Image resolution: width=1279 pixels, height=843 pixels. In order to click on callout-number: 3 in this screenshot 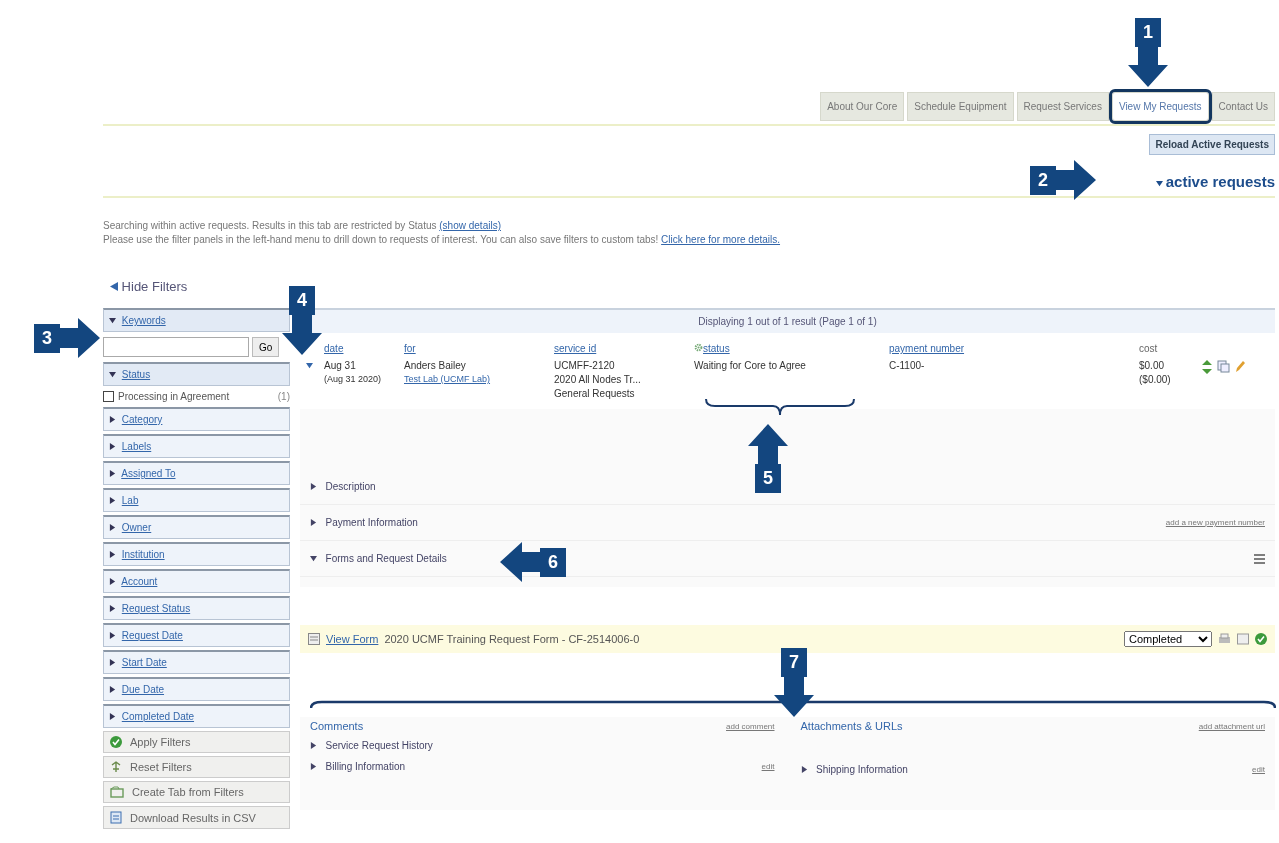, I will do `click(47, 338)`.